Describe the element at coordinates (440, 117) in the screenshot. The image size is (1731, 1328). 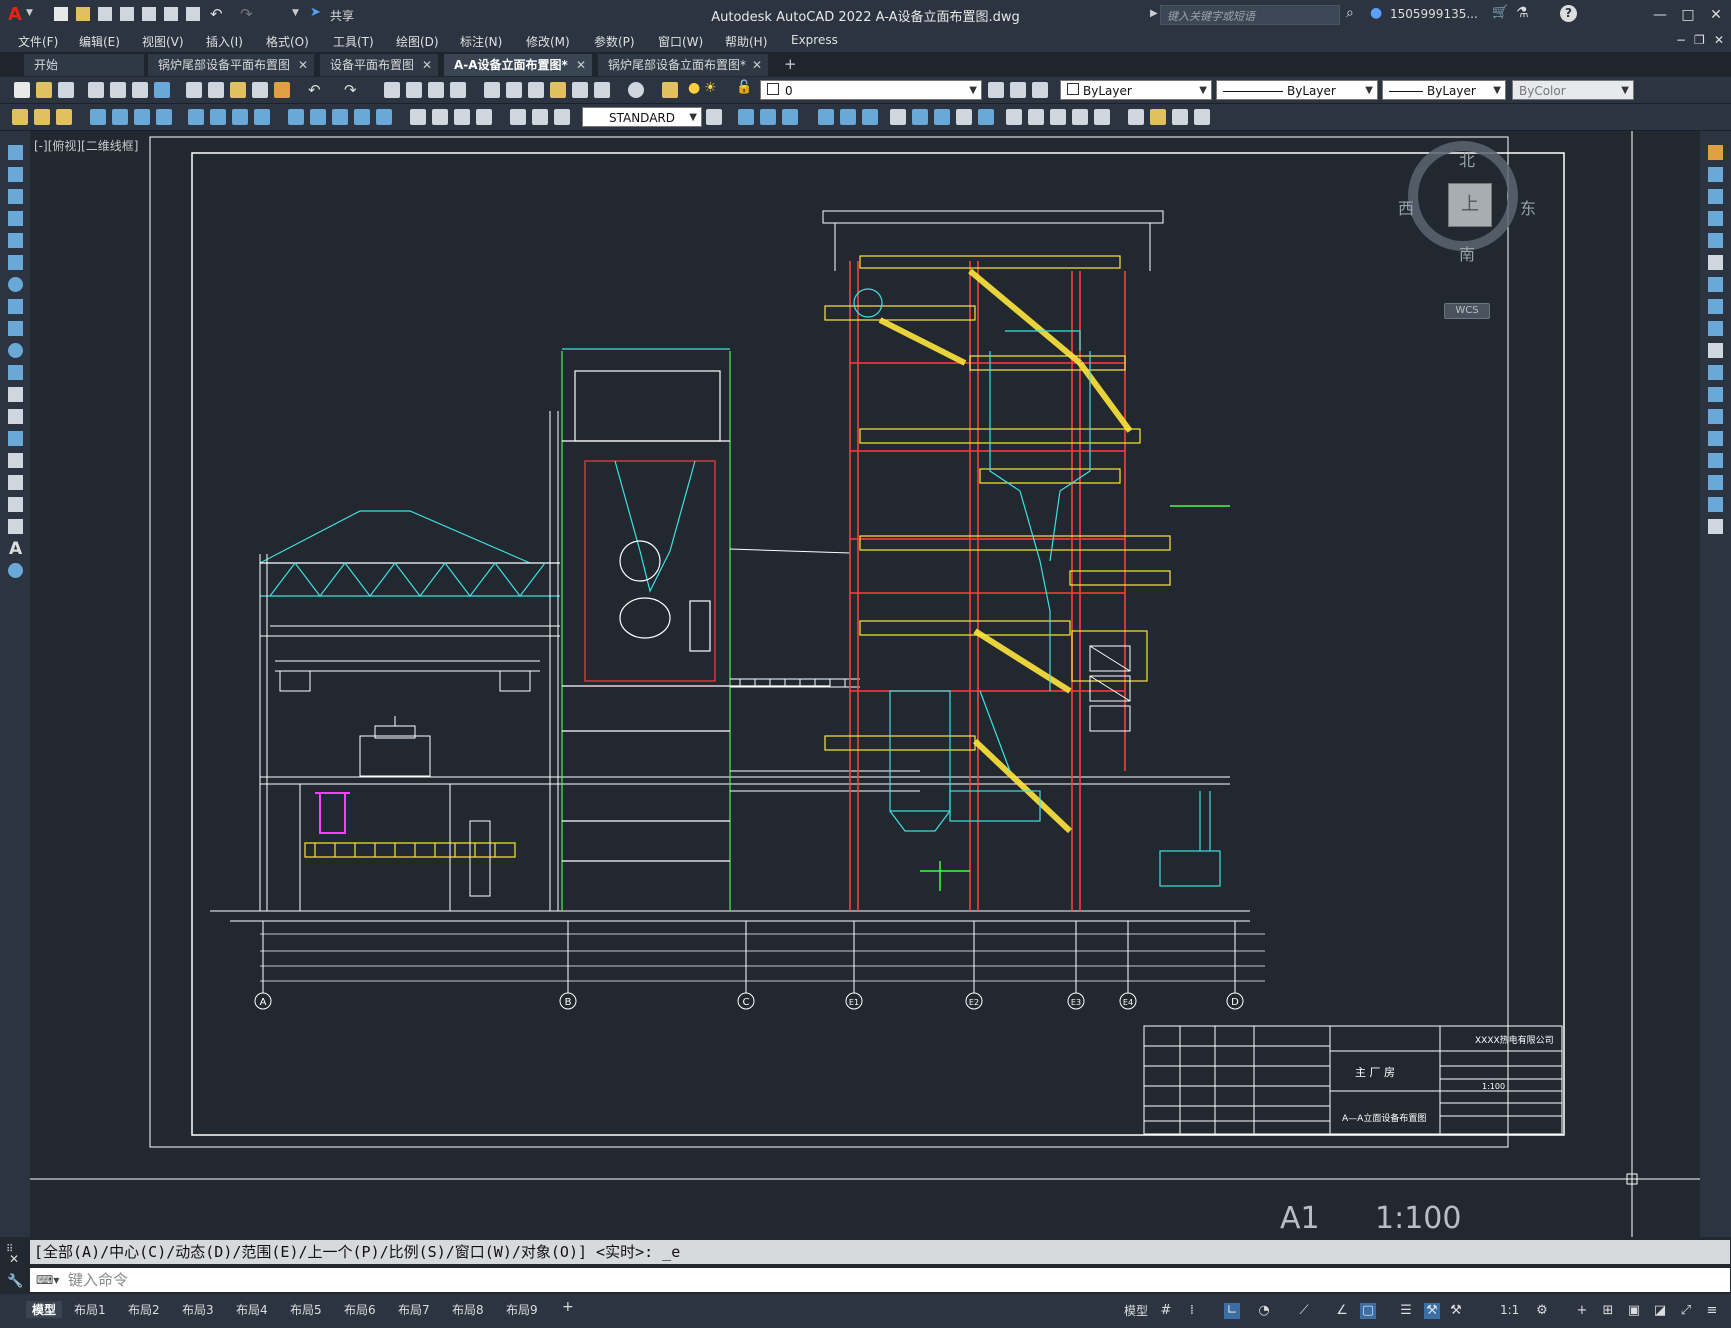
I see `center-mark-icon` at that location.